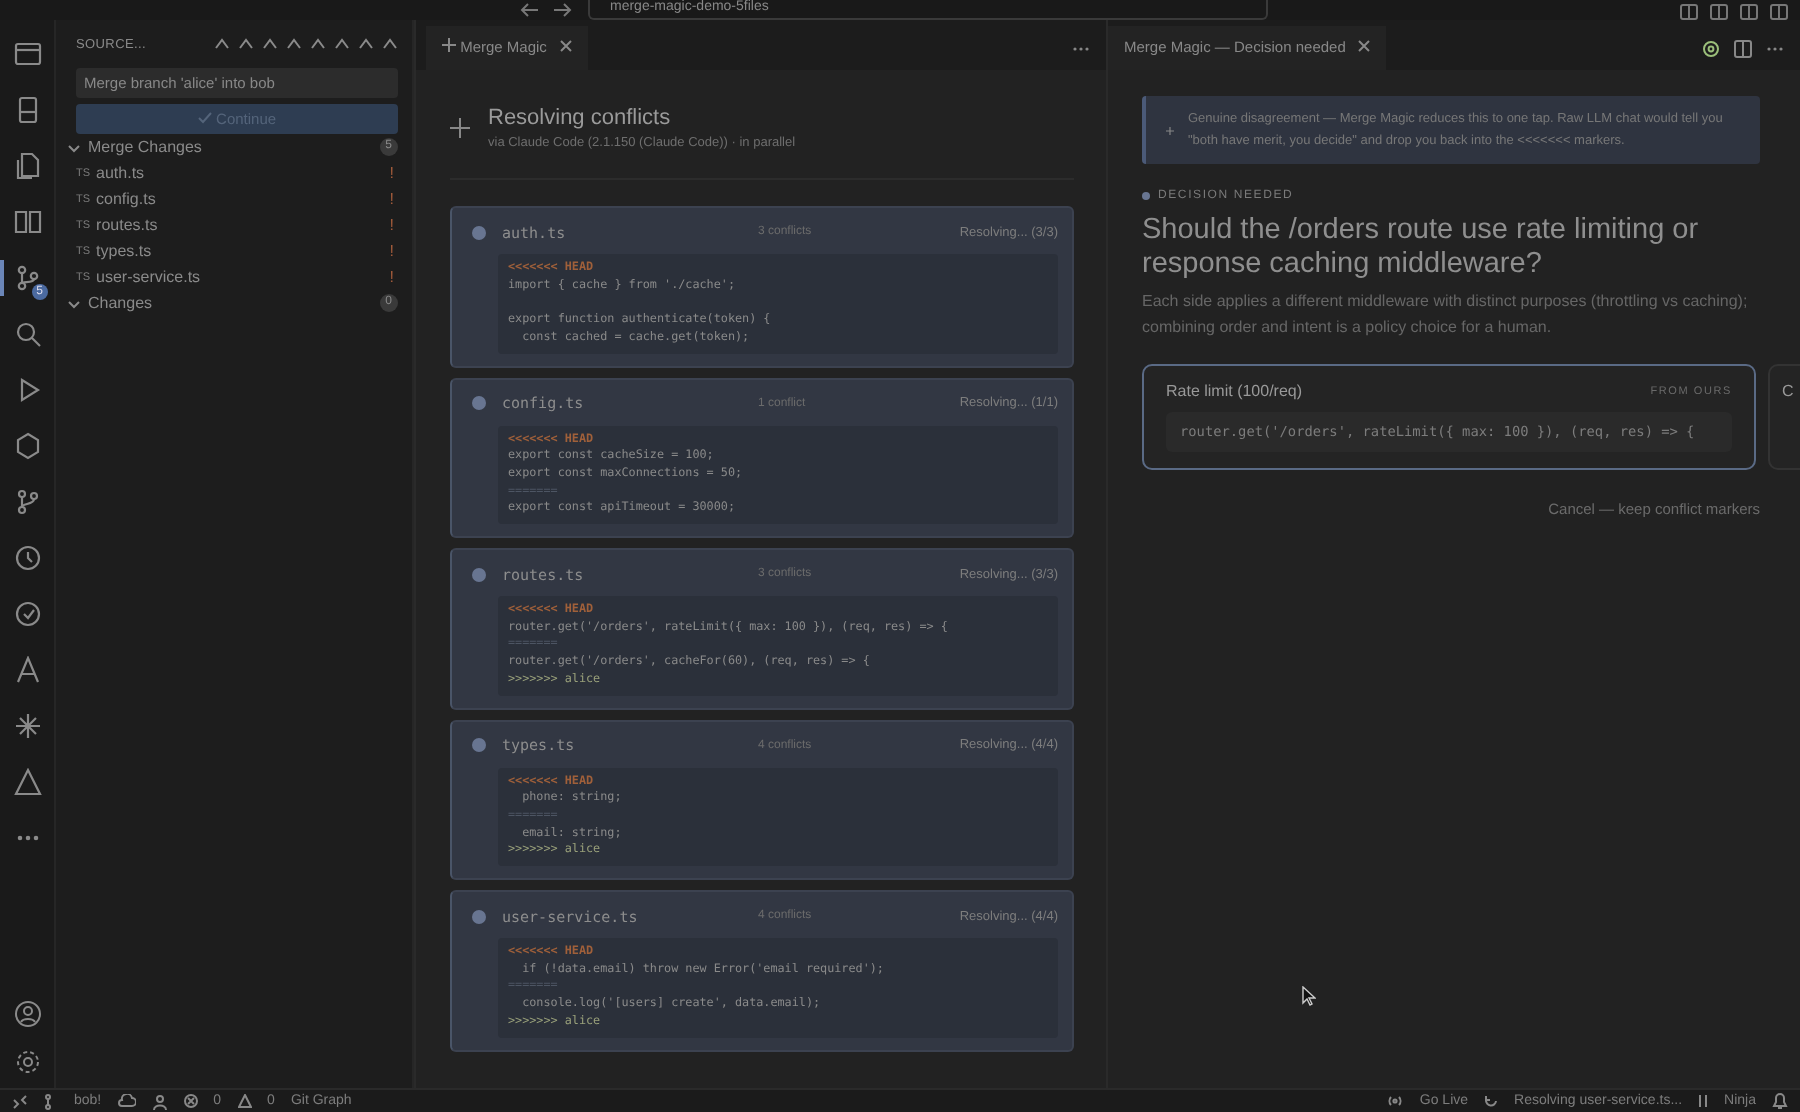 The height and width of the screenshot is (1112, 1800). Describe the element at coordinates (159, 1101) in the screenshot. I see `person-icon` at that location.